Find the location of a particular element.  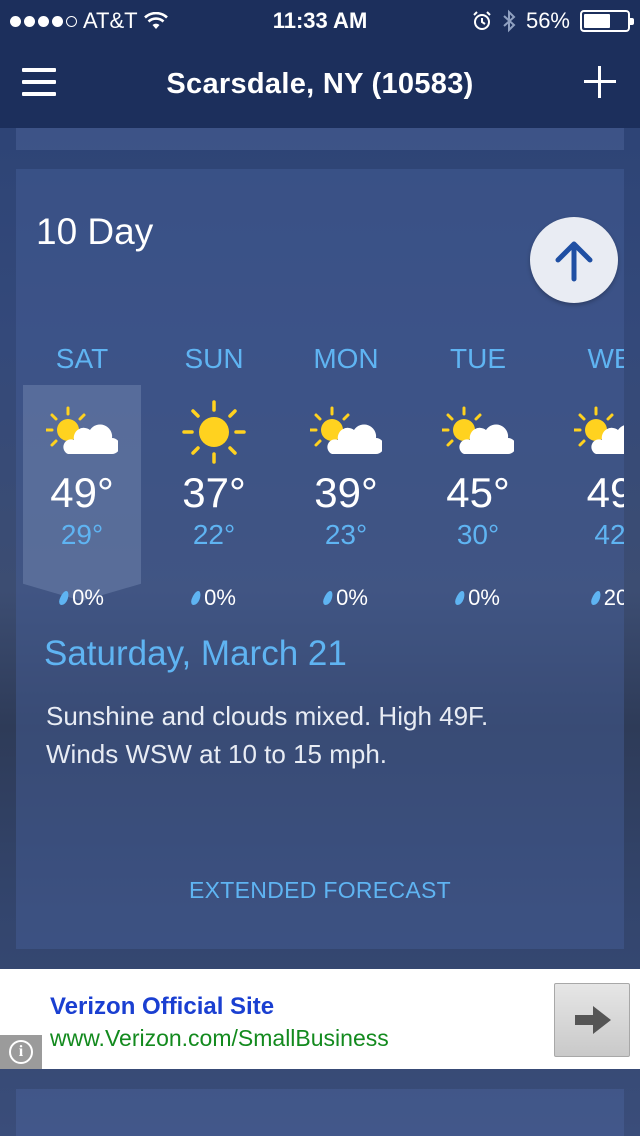

bluetooth-icon is located at coordinates (509, 21).